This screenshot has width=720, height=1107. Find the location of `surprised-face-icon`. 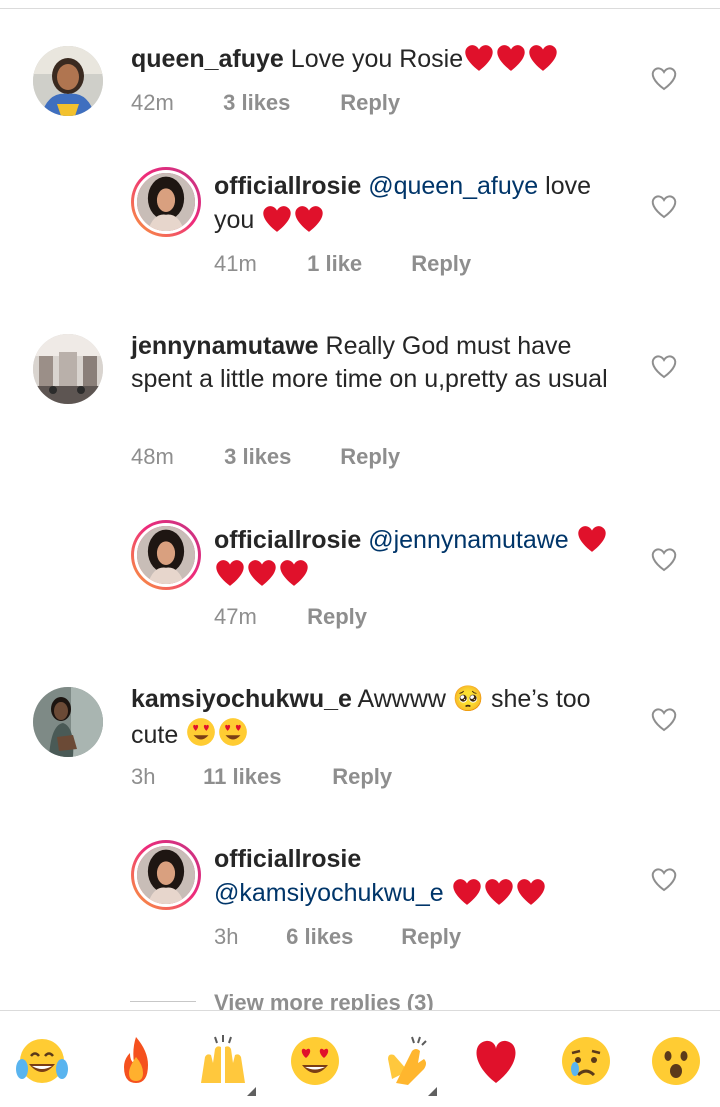

surprised-face-icon is located at coordinates (676, 1061).